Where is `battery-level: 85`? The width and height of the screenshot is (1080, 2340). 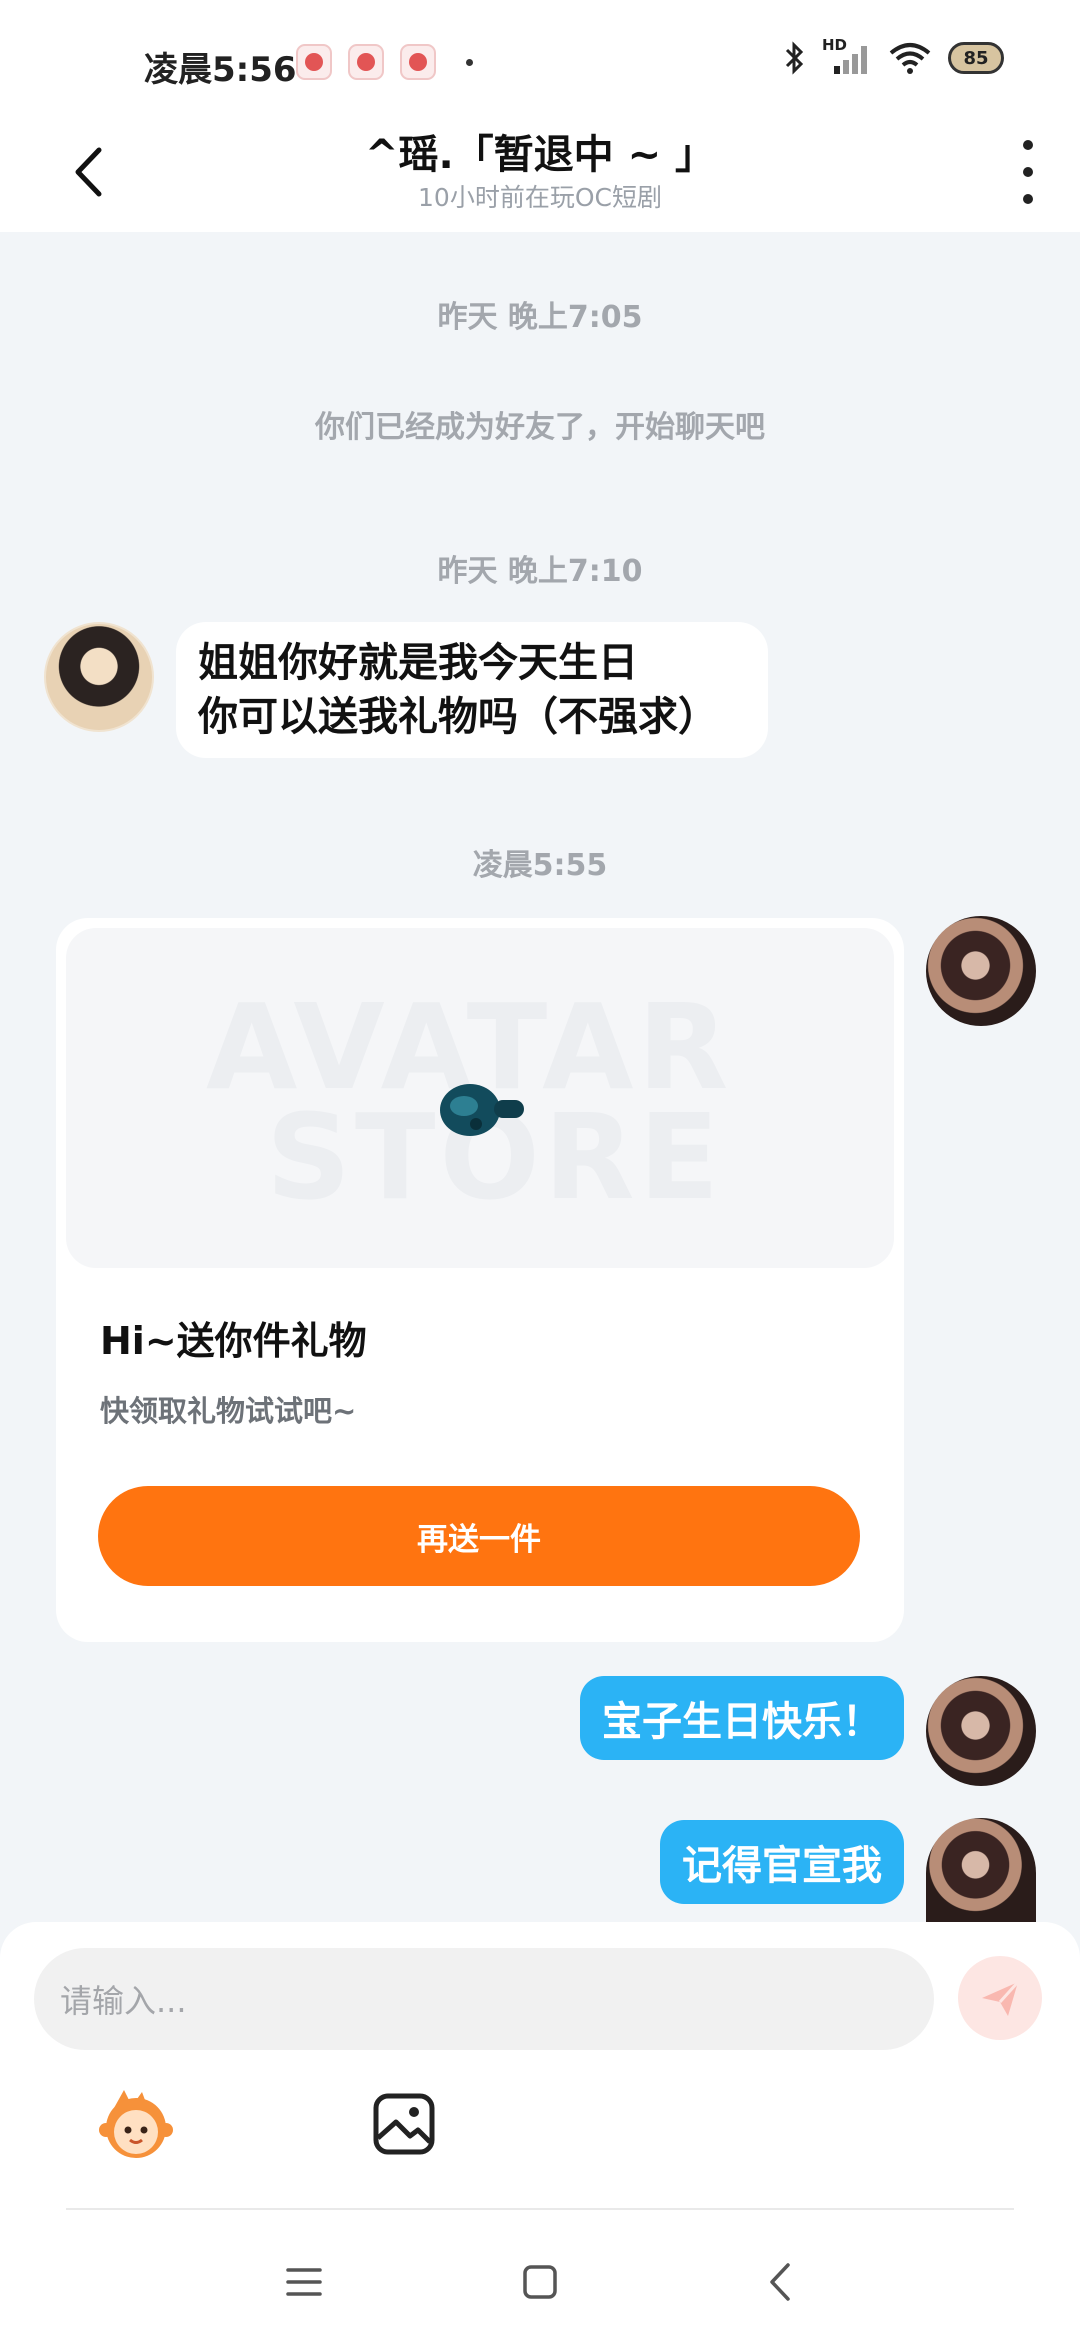 battery-level: 85 is located at coordinates (976, 58).